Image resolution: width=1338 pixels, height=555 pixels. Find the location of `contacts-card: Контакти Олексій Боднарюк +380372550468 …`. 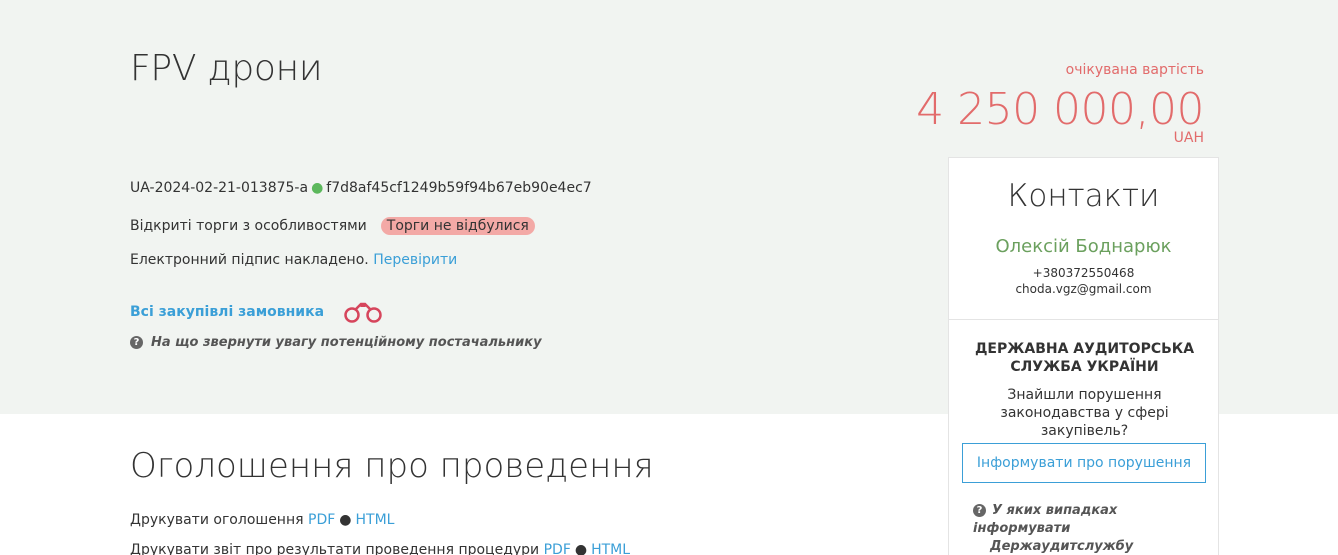

contacts-card: Контакти Олексій Боднарюк +380372550468 … is located at coordinates (1083, 356).